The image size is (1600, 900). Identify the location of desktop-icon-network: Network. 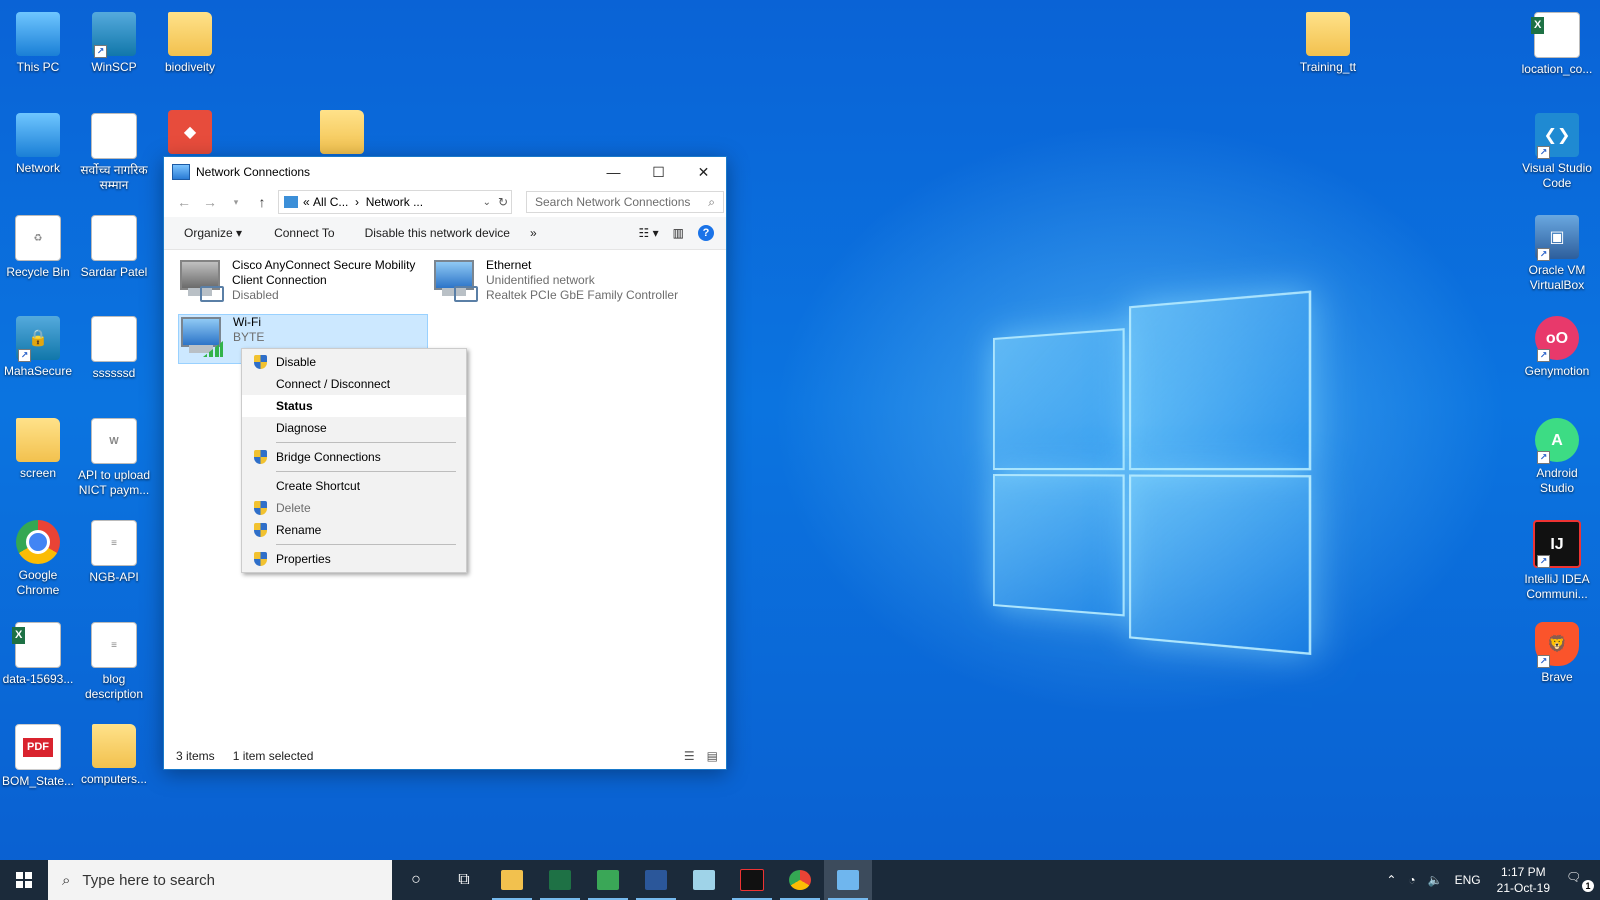
(38, 144).